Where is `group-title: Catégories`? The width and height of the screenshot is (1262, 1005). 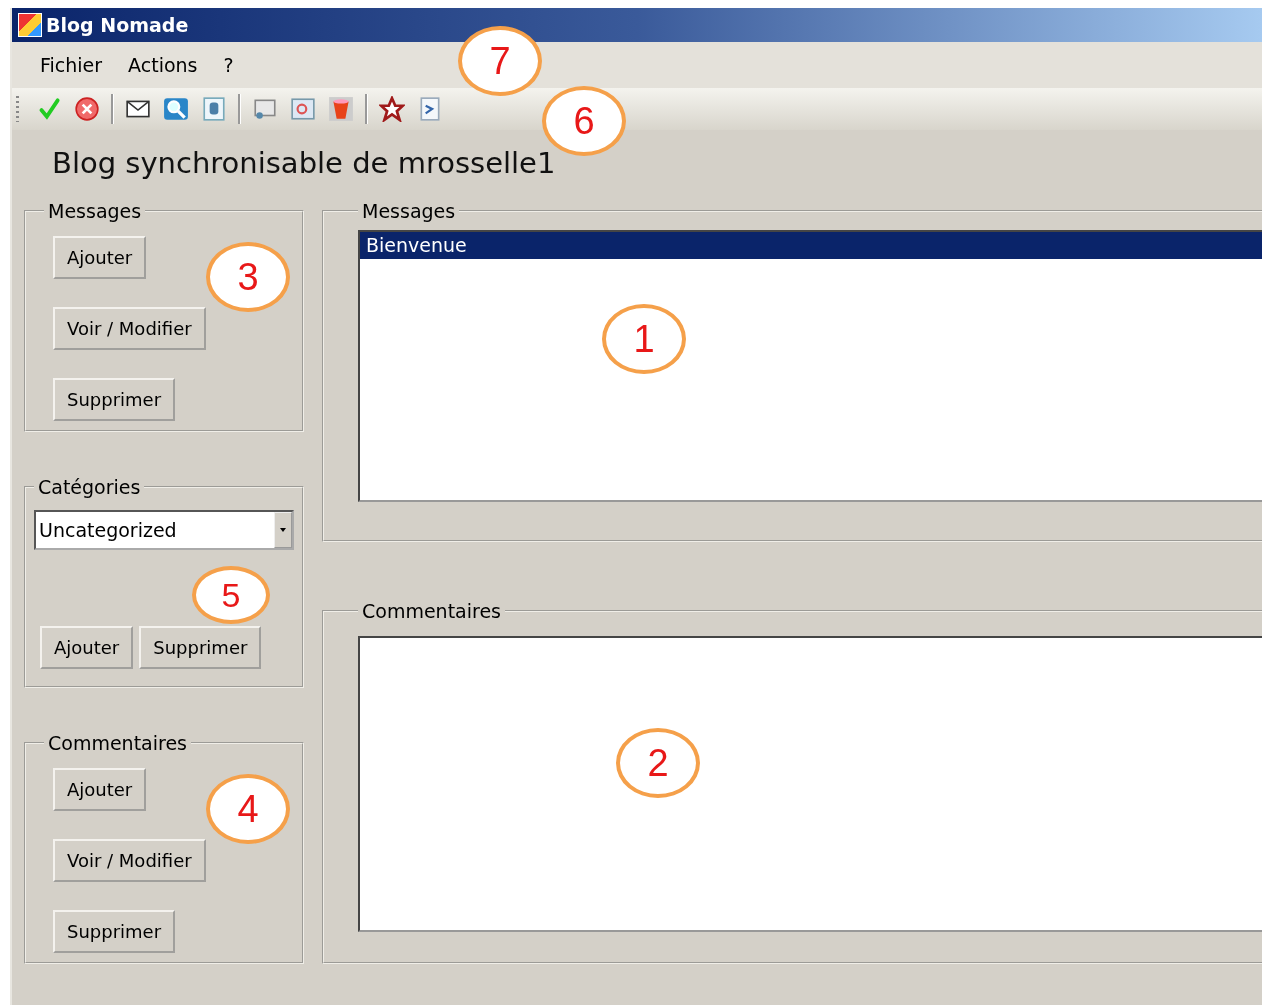 group-title: Catégories is located at coordinates (89, 487).